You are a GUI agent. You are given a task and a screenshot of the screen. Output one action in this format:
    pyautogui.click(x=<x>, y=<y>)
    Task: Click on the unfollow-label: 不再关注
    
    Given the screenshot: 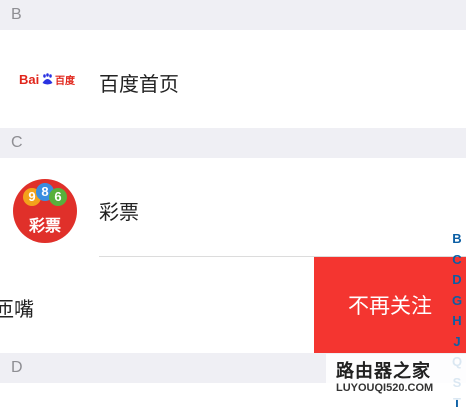 What is the action you would take?
    pyautogui.click(x=390, y=306)
    